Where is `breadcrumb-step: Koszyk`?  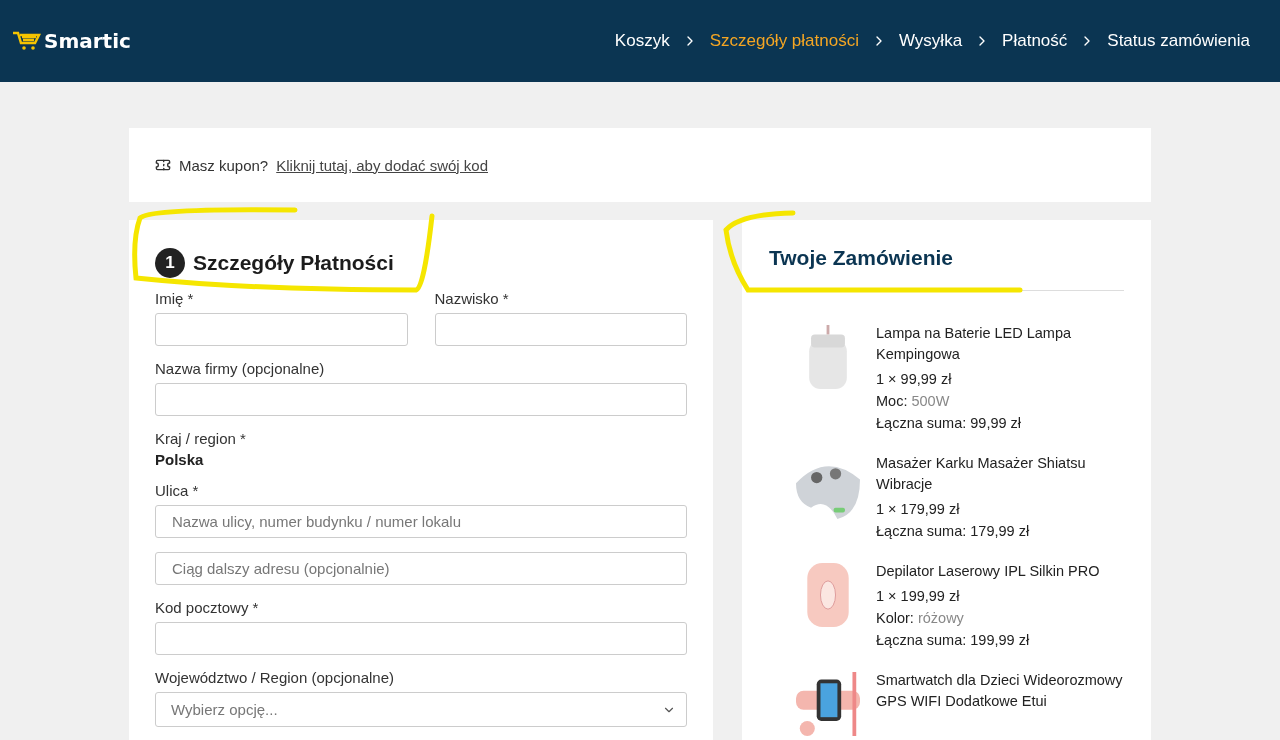
breadcrumb-step: Koszyk is located at coordinates (642, 41).